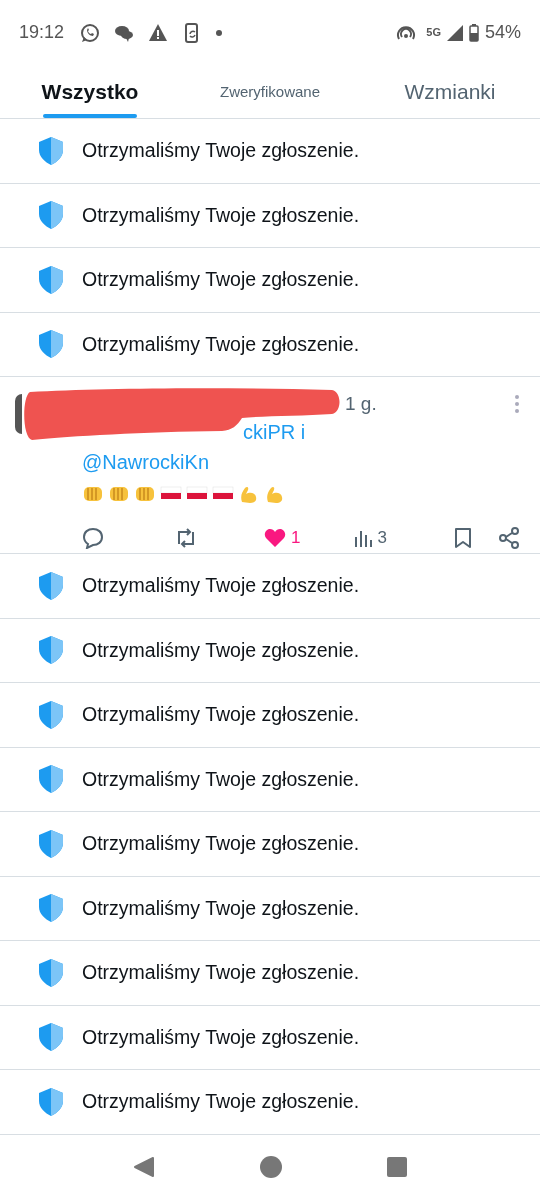  Describe the element at coordinates (90, 32) in the screenshot. I see `whatsapp-icon` at that location.